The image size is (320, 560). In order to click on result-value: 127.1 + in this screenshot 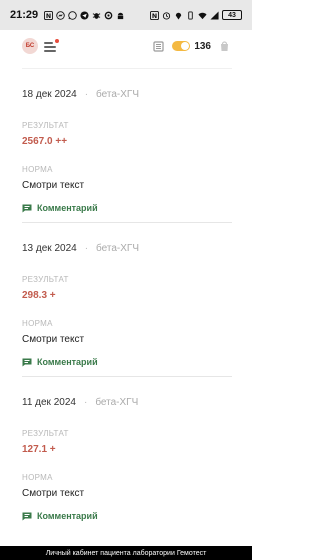, I will do `click(39, 449)`.